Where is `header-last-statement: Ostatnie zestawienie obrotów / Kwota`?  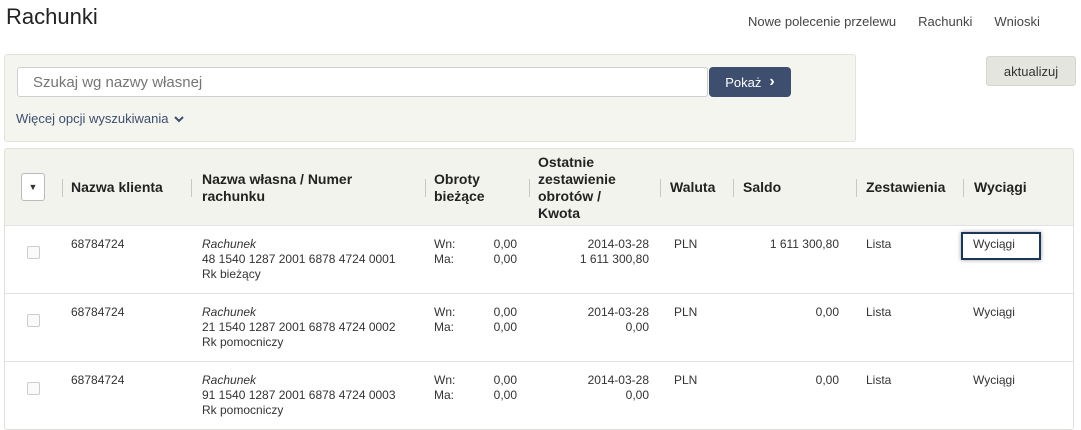
header-last-statement: Ostatnie zestawienie obrotów / Kwota is located at coordinates (577, 188).